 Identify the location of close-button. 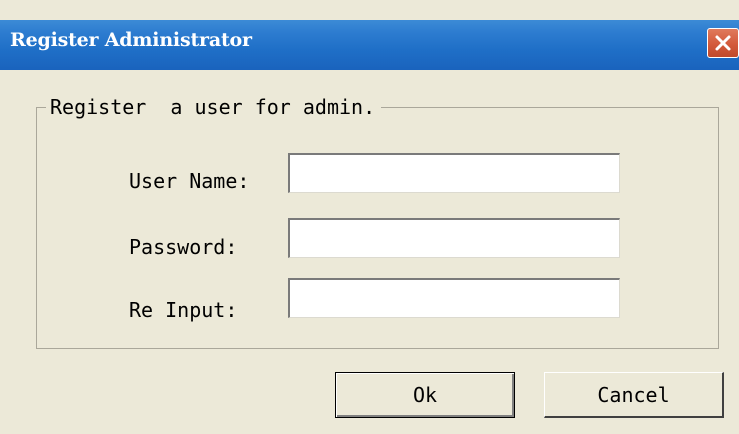
(723, 43).